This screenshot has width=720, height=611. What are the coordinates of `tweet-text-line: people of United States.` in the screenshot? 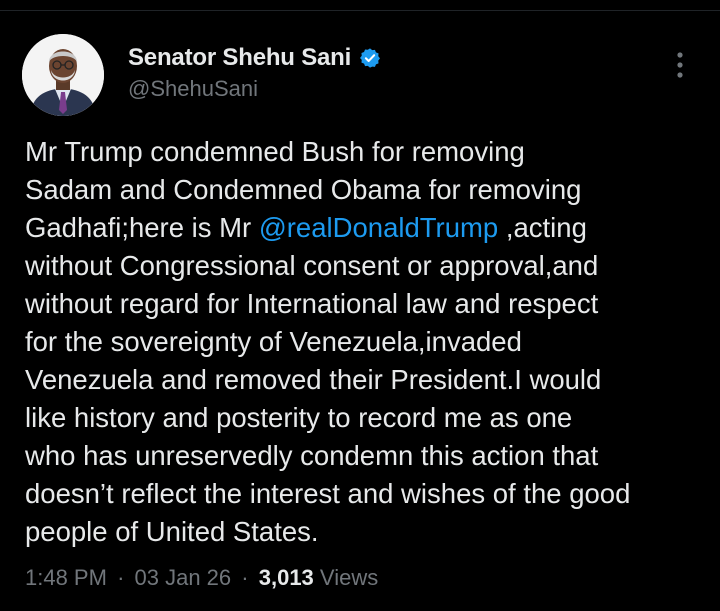 It's located at (172, 531).